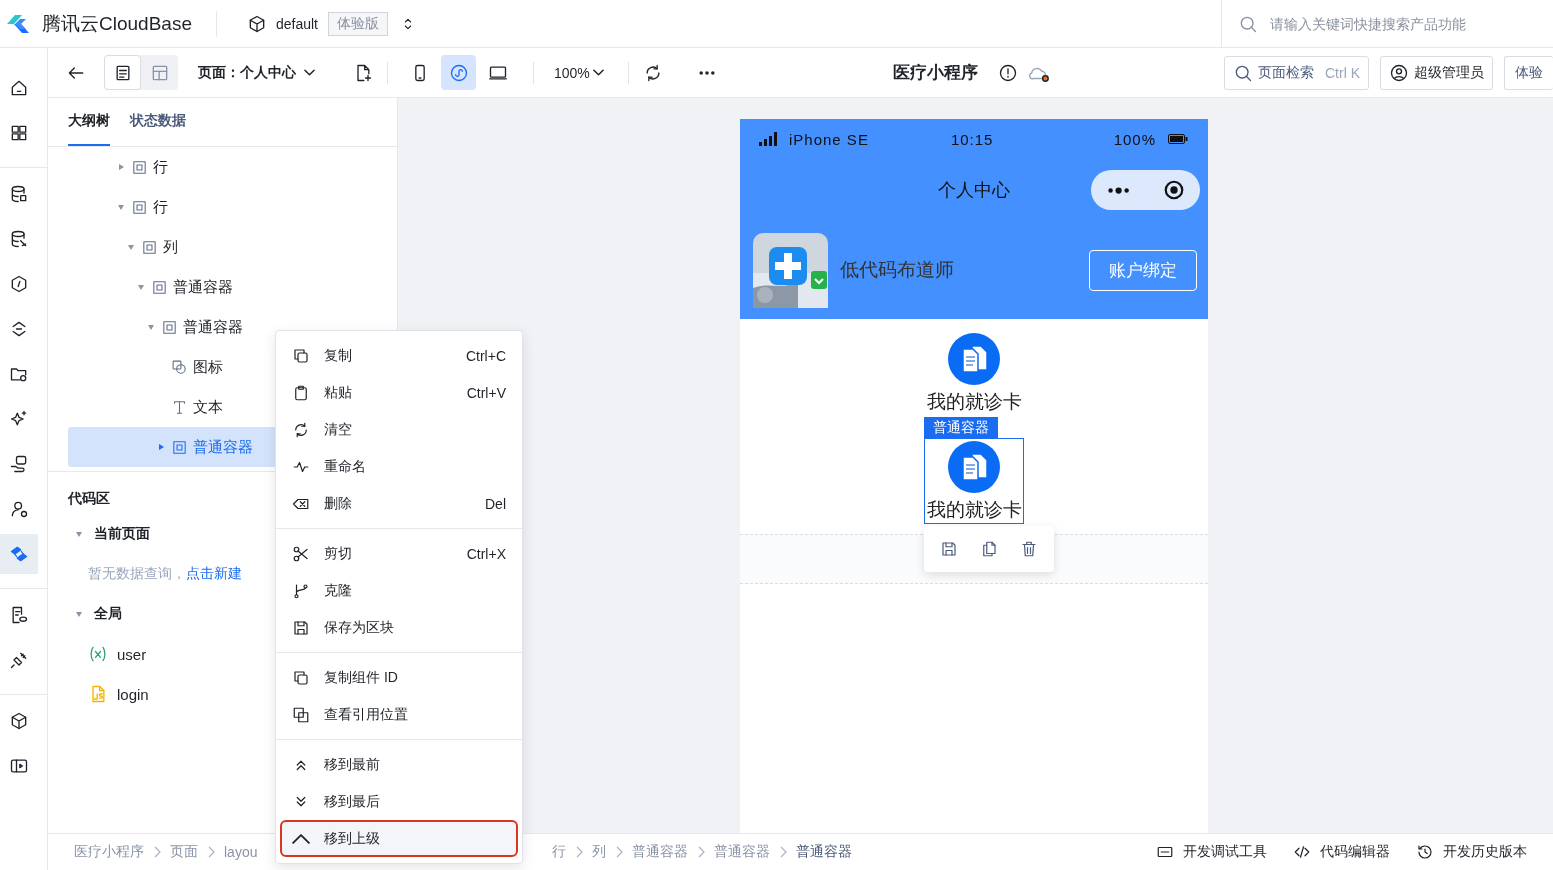  I want to click on branch-icon, so click(301, 590).